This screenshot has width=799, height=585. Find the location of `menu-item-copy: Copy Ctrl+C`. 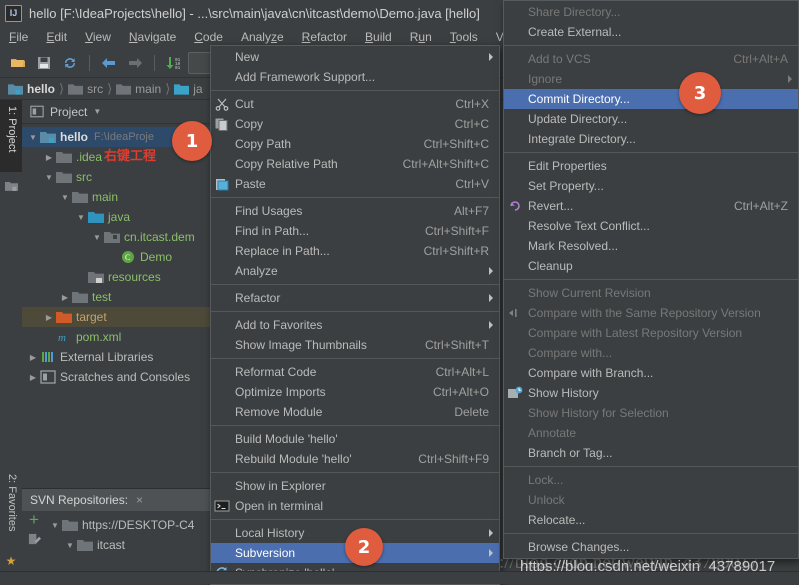

menu-item-copy: Copy Ctrl+C is located at coordinates (355, 124).